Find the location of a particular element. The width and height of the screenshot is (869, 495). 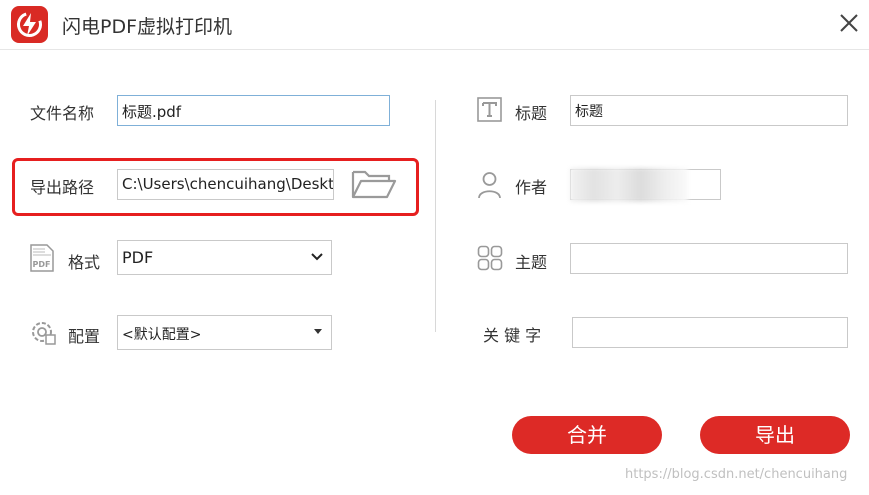

merge-button: 合并 is located at coordinates (587, 435).